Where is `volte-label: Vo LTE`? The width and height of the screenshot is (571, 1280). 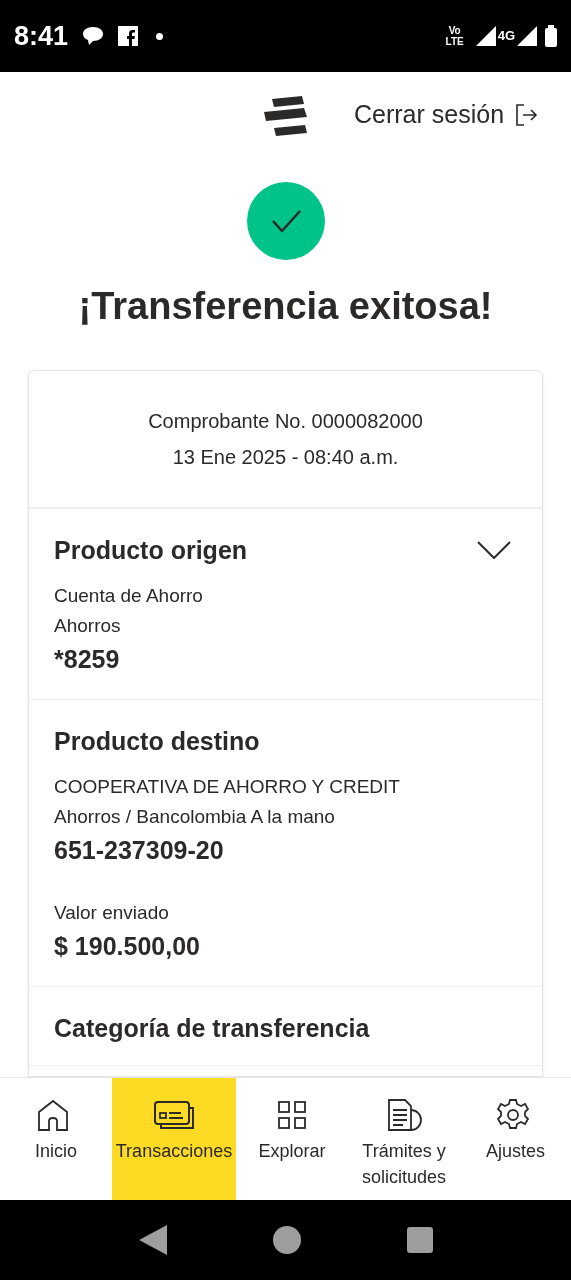 volte-label: Vo LTE is located at coordinates (454, 36).